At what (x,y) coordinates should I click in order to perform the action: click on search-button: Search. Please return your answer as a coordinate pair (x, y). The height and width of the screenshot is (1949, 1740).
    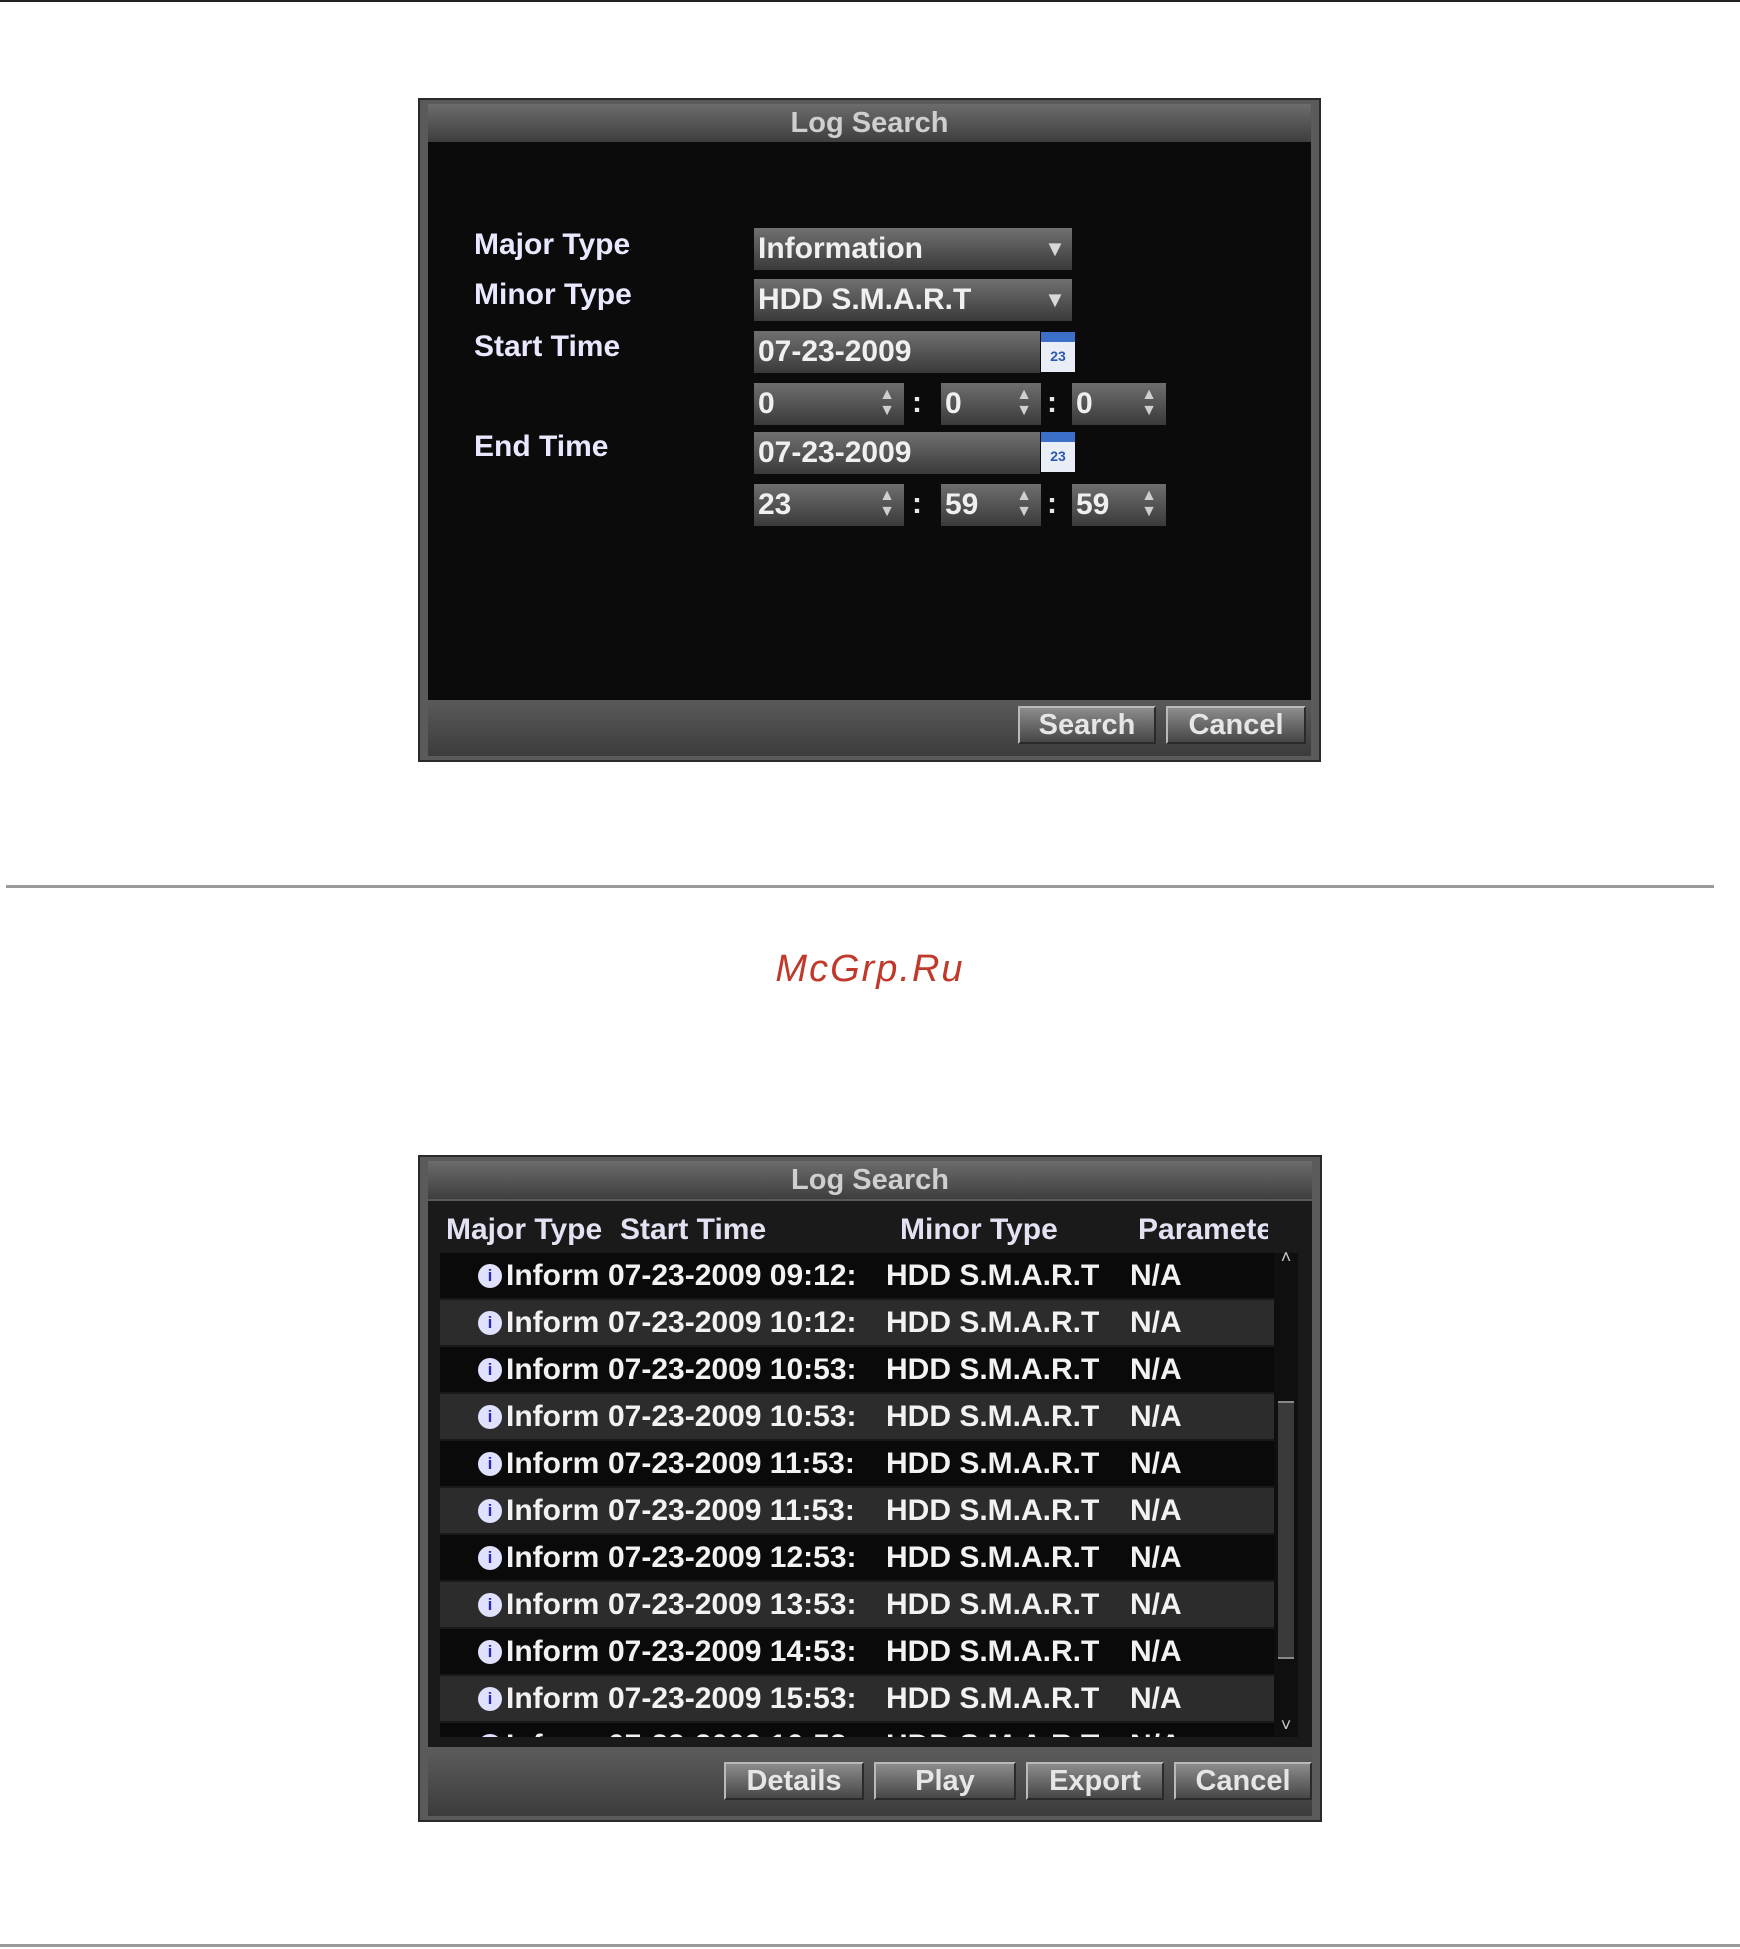
    Looking at the image, I should click on (1087, 725).